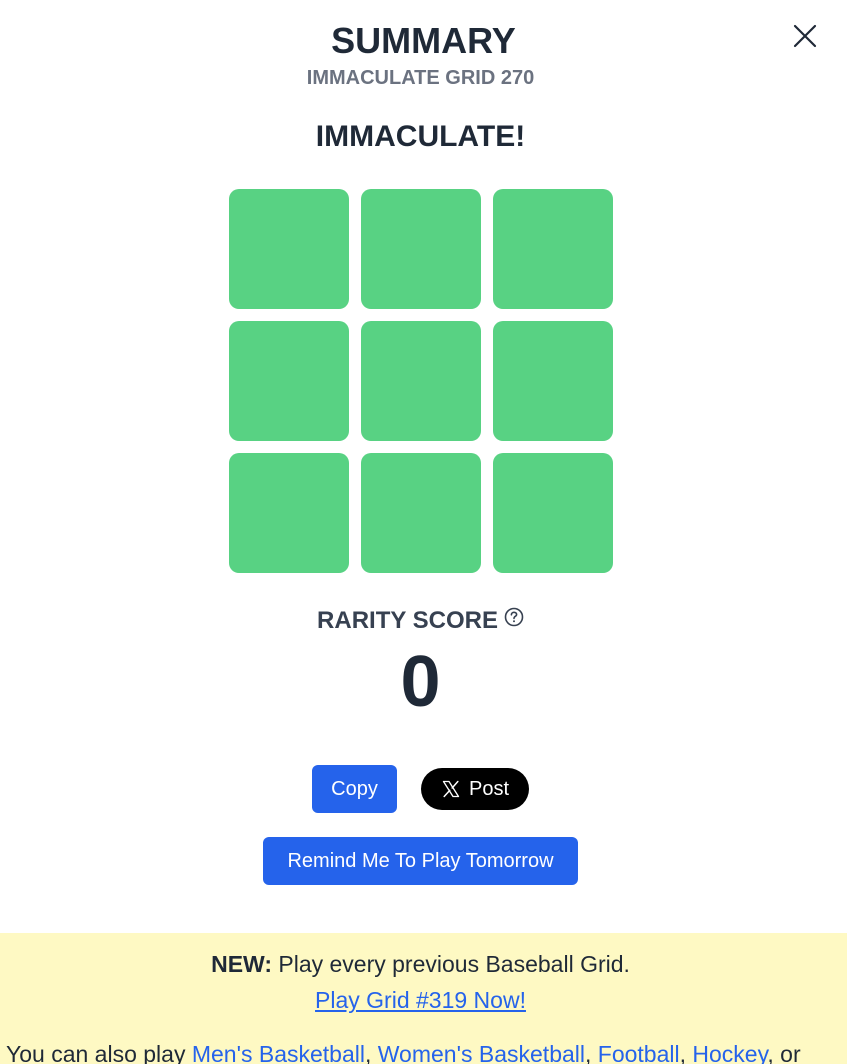 The image size is (847, 1064). Describe the element at coordinates (354, 789) in the screenshot. I see `copy-button: Copy` at that location.